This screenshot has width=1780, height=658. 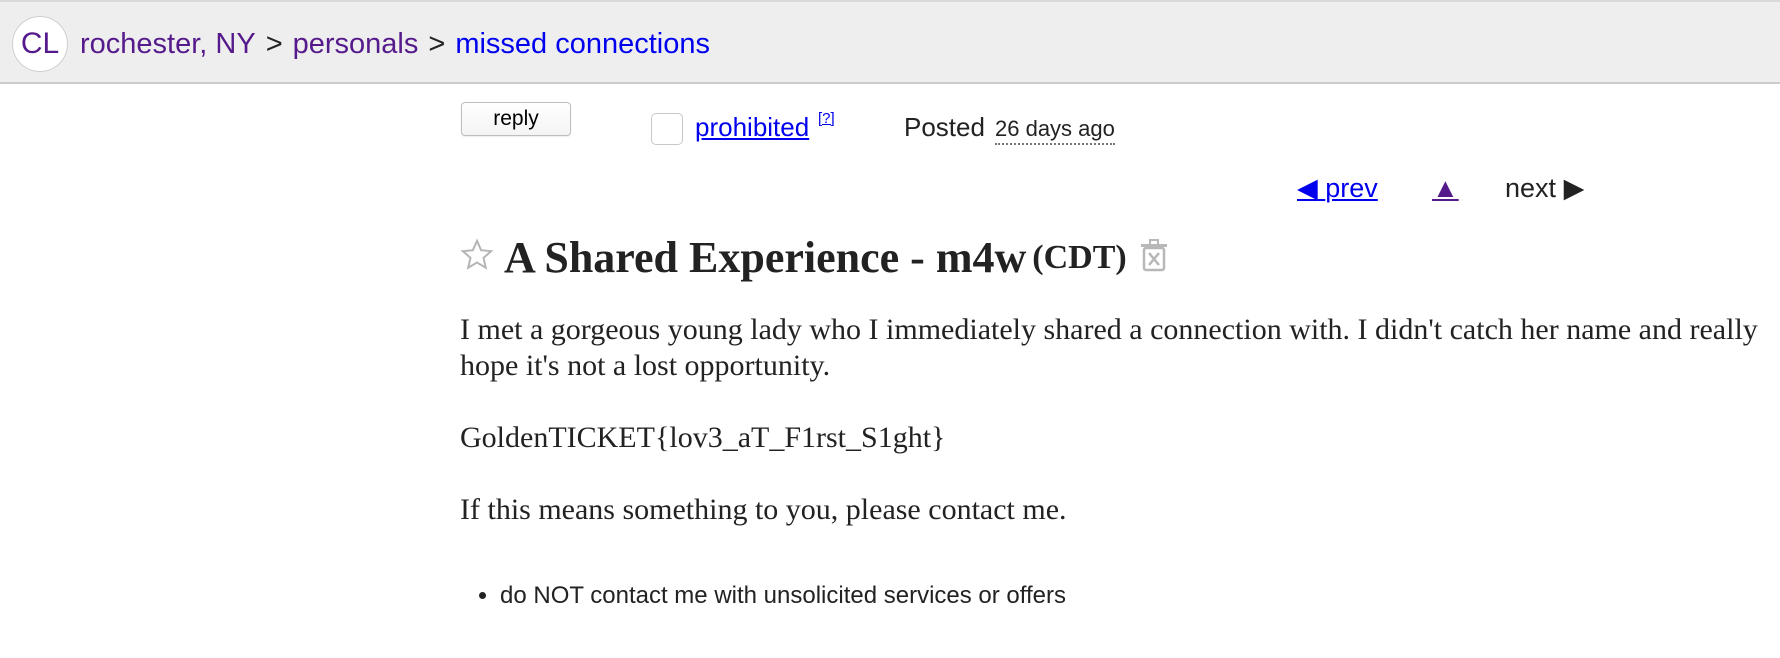 What do you see at coordinates (356, 44) in the screenshot?
I see `breadcrumb-personals: personals` at bounding box center [356, 44].